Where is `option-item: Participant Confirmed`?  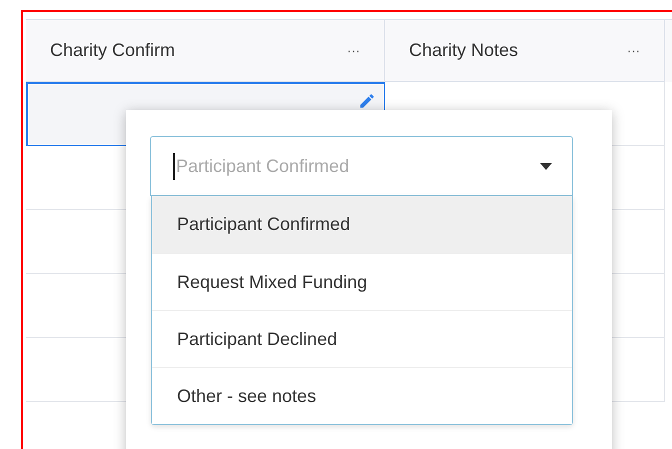
option-item: Participant Confirmed is located at coordinates (362, 224).